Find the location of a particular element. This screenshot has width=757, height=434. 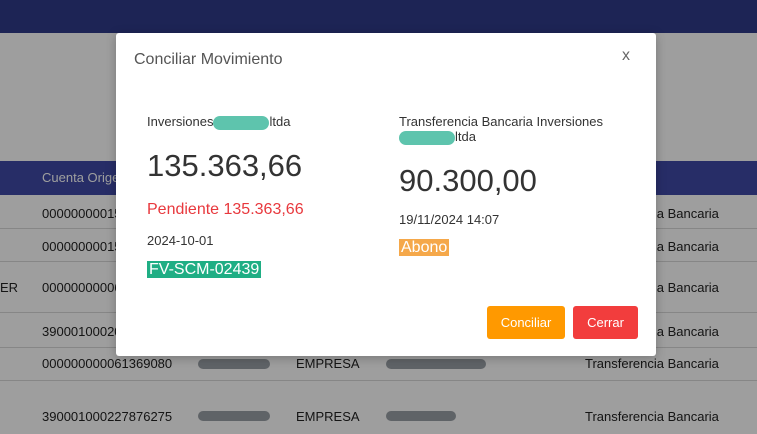

right-entity-suffix: ltda is located at coordinates (465, 136).